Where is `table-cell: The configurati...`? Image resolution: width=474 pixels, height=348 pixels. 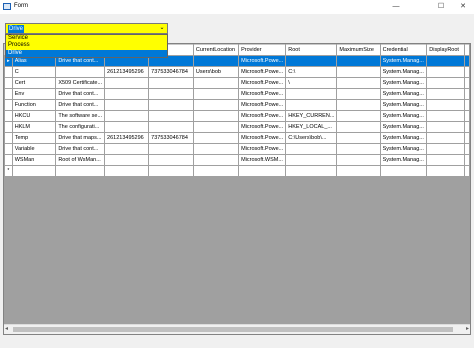 table-cell: The configurati... is located at coordinates (80, 127).